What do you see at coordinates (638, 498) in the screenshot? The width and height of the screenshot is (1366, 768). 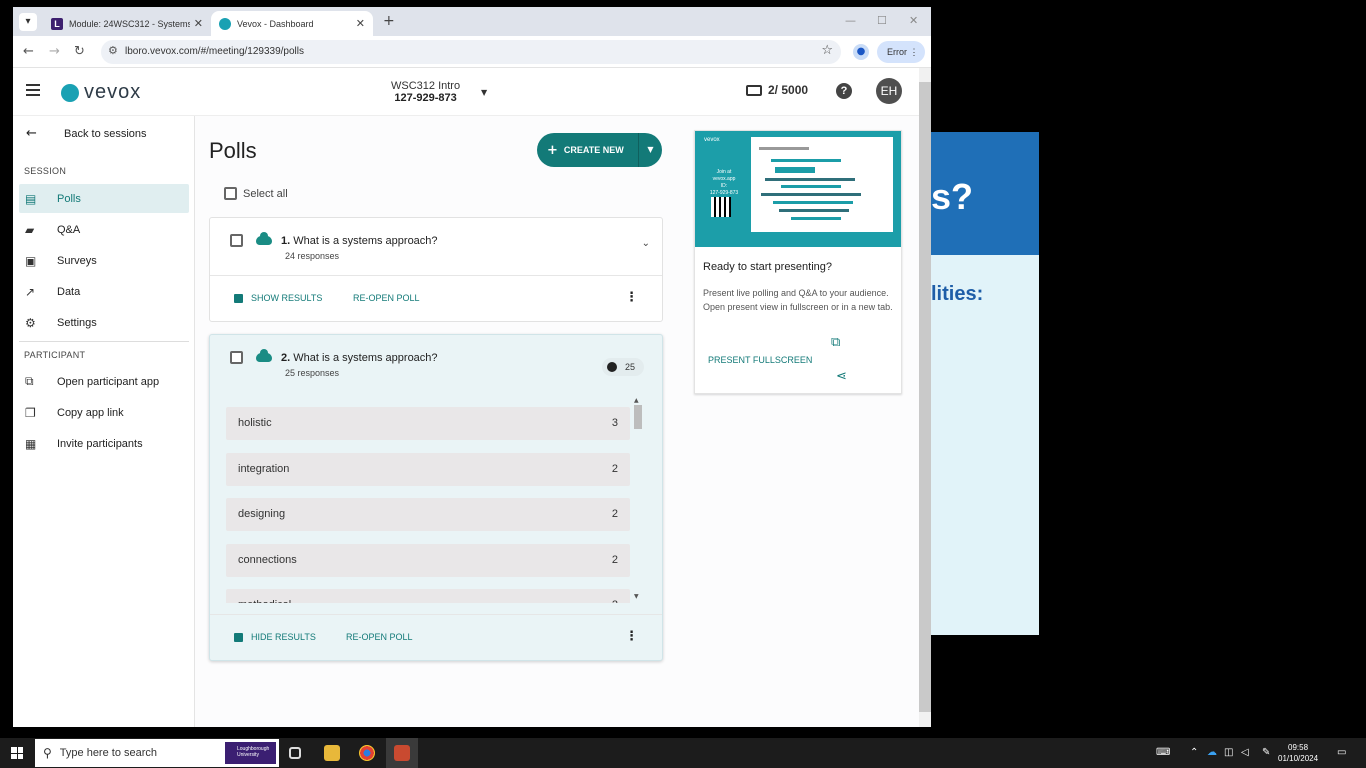 I see `results-scrollbar: ▲ ▼` at bounding box center [638, 498].